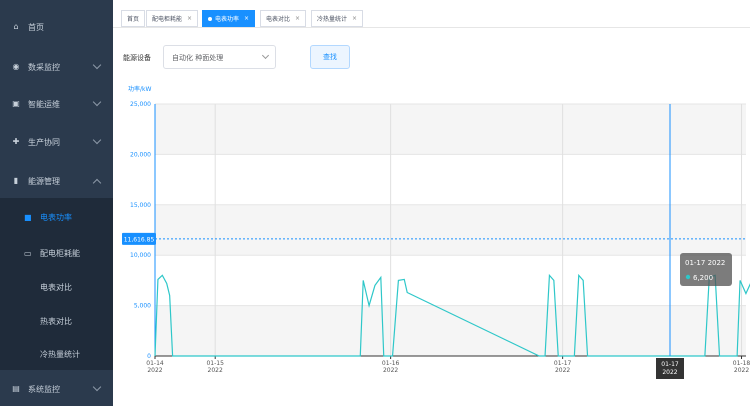 The image size is (750, 406). I want to click on sidebar-subitem-label: 电表对比, so click(56, 287).